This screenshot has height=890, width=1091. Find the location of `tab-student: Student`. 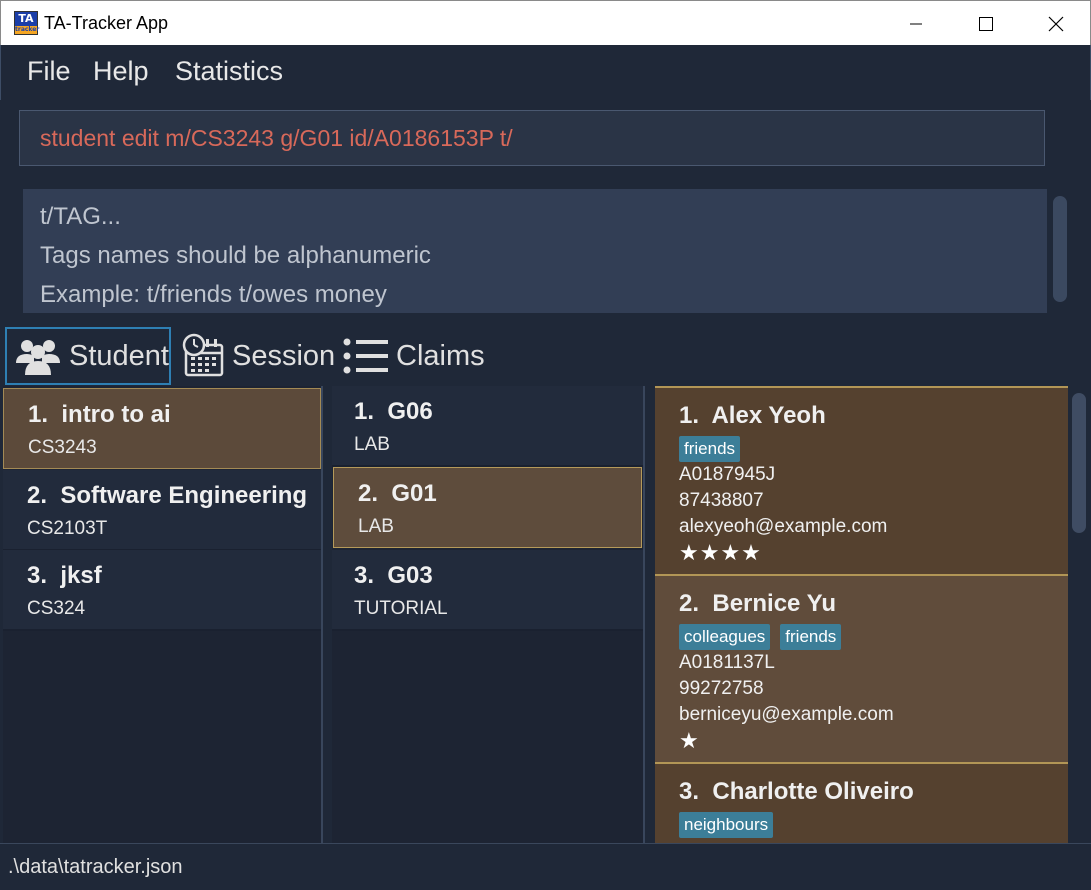

tab-student: Student is located at coordinates (88, 356).